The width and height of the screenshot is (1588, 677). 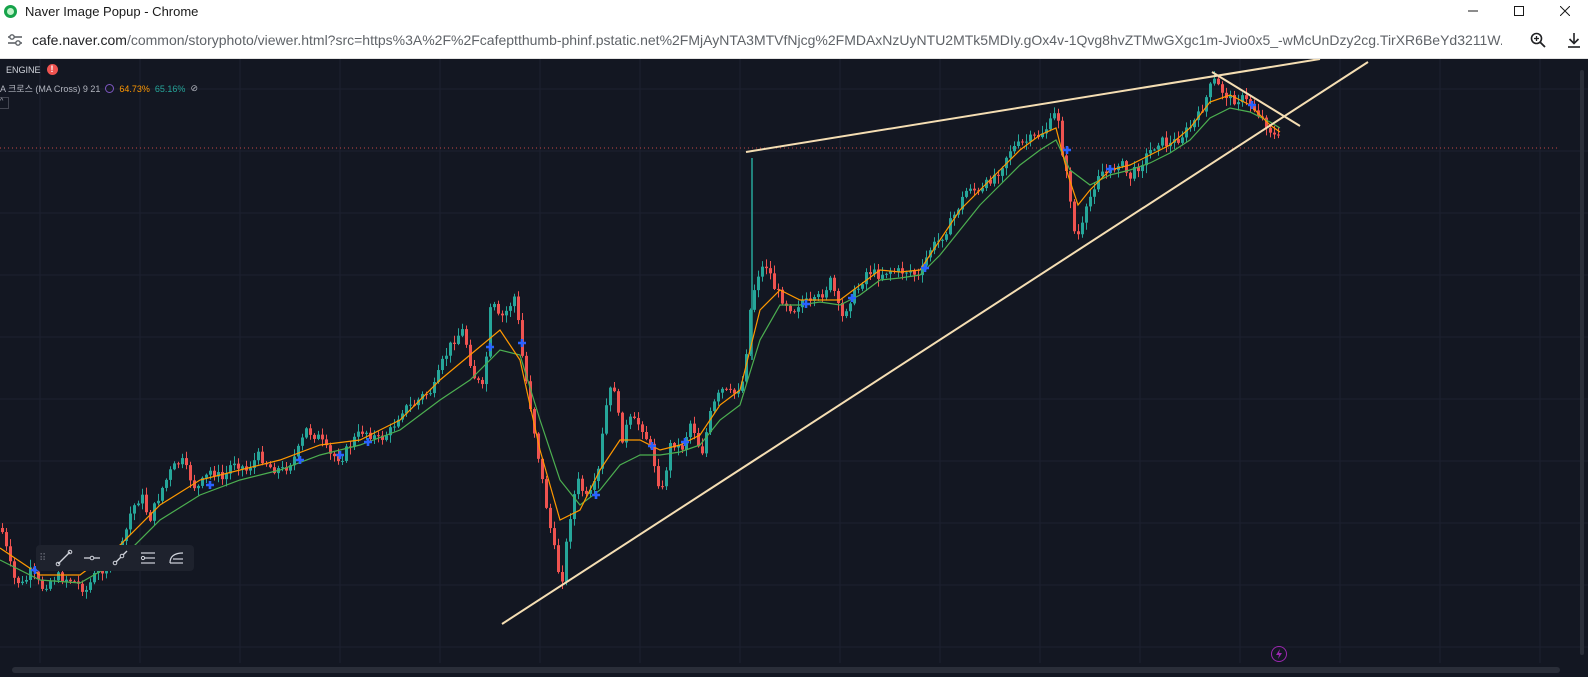 I want to click on site-info-button, so click(x=15, y=40).